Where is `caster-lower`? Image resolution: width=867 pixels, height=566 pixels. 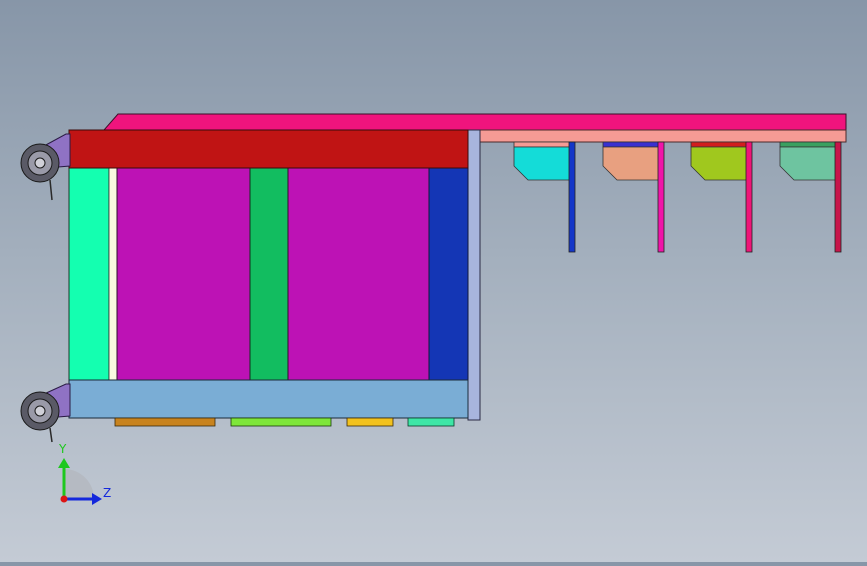 caster-lower is located at coordinates (45, 413).